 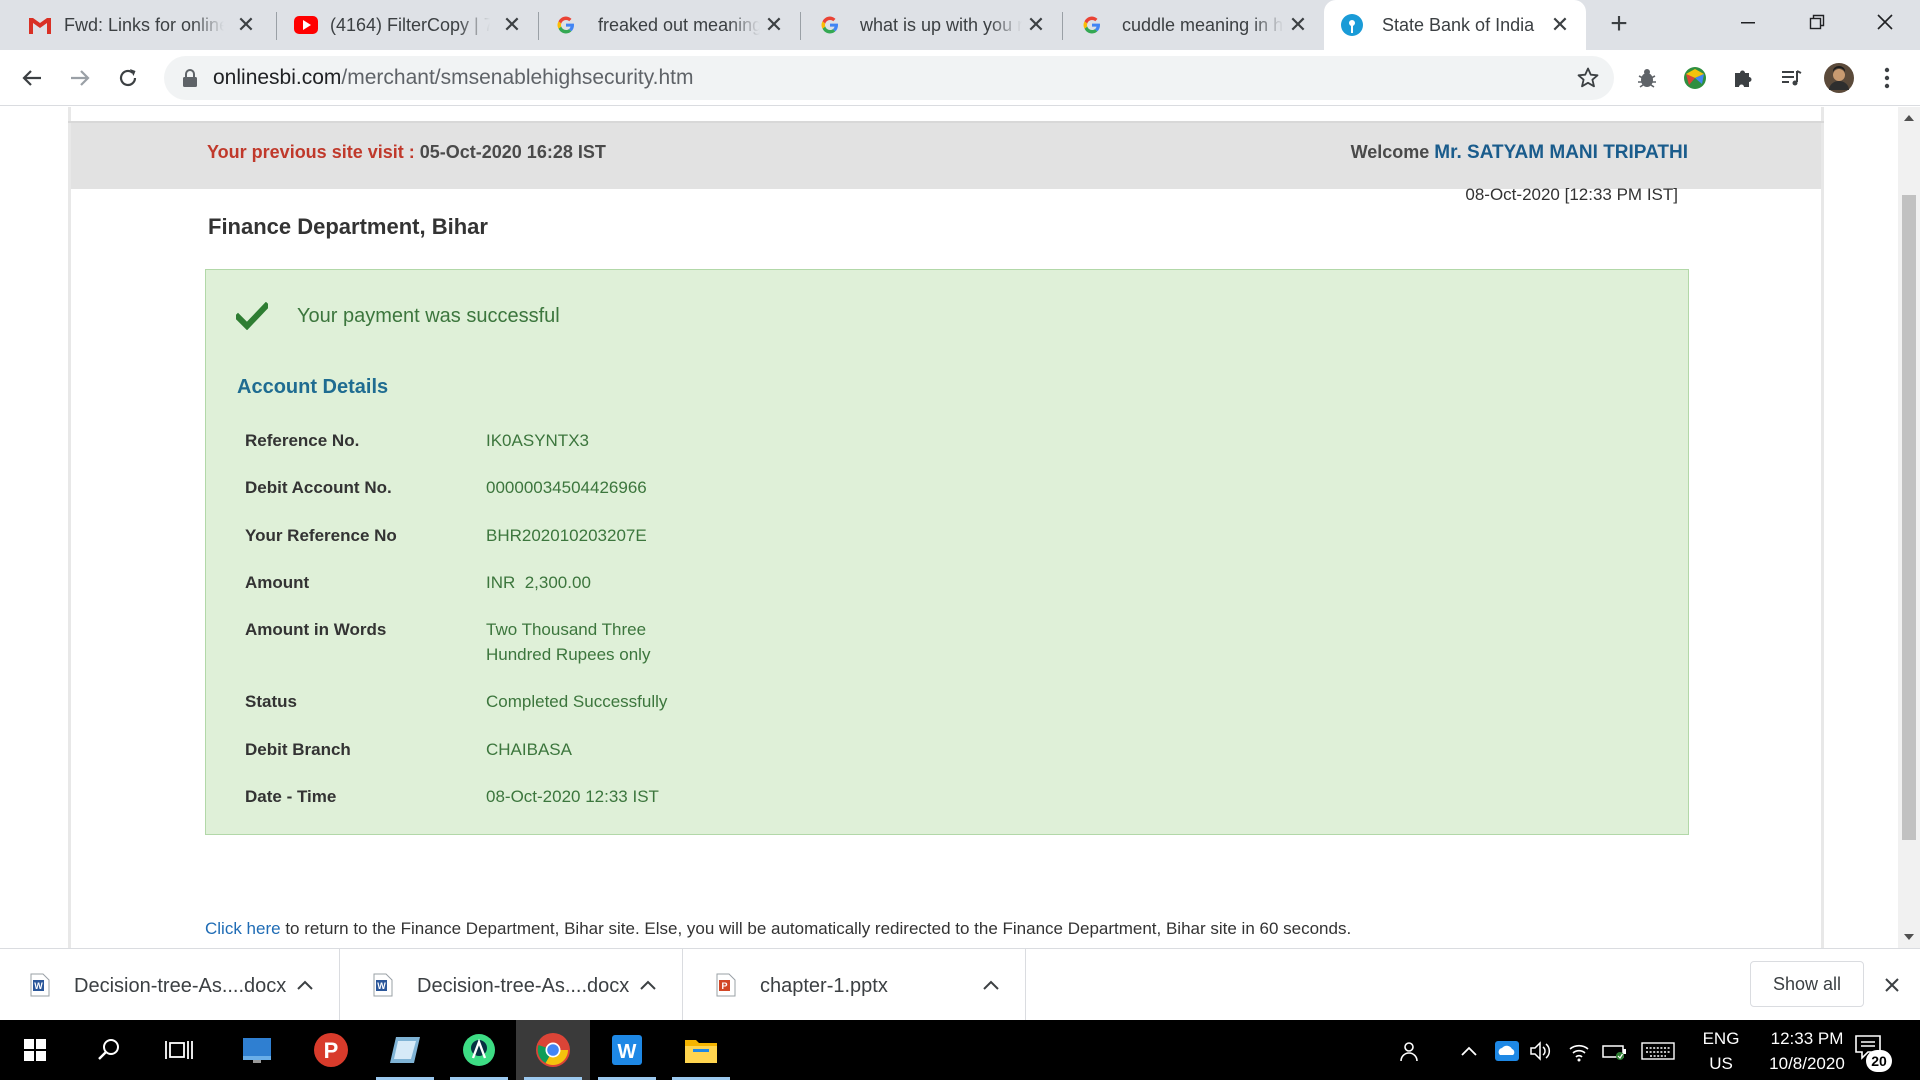 I want to click on scroll-down-arrow-icon, so click(x=1909, y=937).